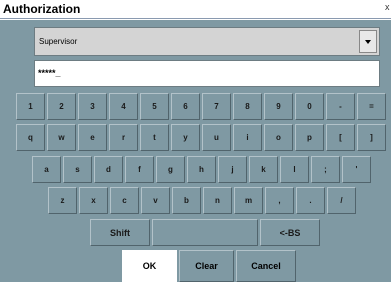 Image resolution: width=391 pixels, height=282 pixels. I want to click on key-row4-8: ., so click(310, 200).